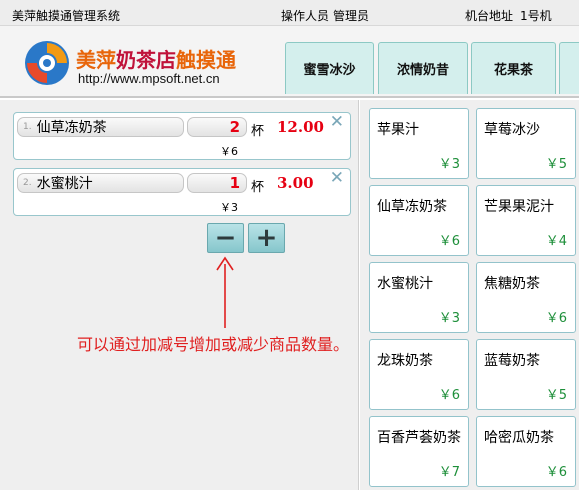 The height and width of the screenshot is (490, 579). Describe the element at coordinates (100, 183) in the screenshot. I see `order-item-name: 2. 水蜜桃汁` at that location.